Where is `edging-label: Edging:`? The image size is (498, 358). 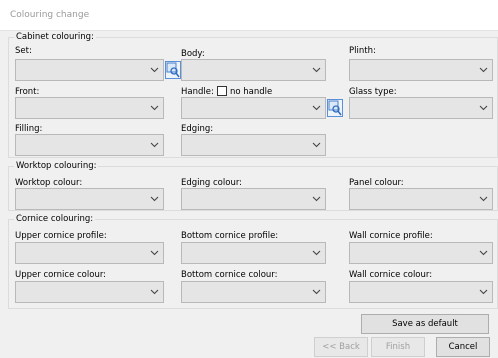 edging-label: Edging: is located at coordinates (197, 129).